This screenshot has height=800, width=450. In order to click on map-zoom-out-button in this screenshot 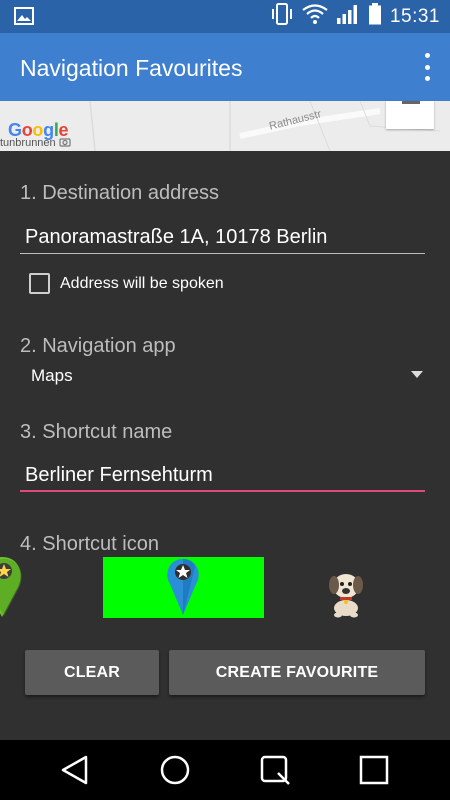, I will do `click(410, 115)`.